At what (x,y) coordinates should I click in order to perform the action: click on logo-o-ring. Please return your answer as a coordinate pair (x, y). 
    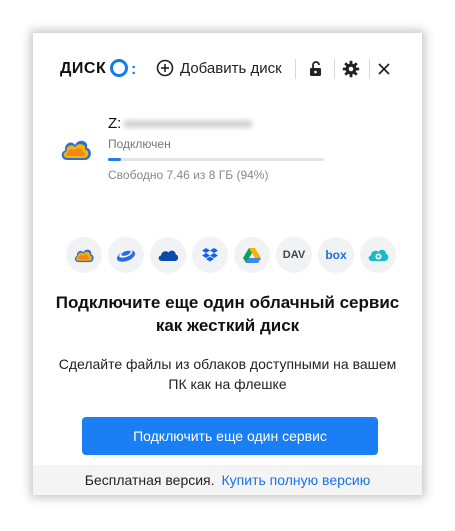
    Looking at the image, I should click on (119, 68).